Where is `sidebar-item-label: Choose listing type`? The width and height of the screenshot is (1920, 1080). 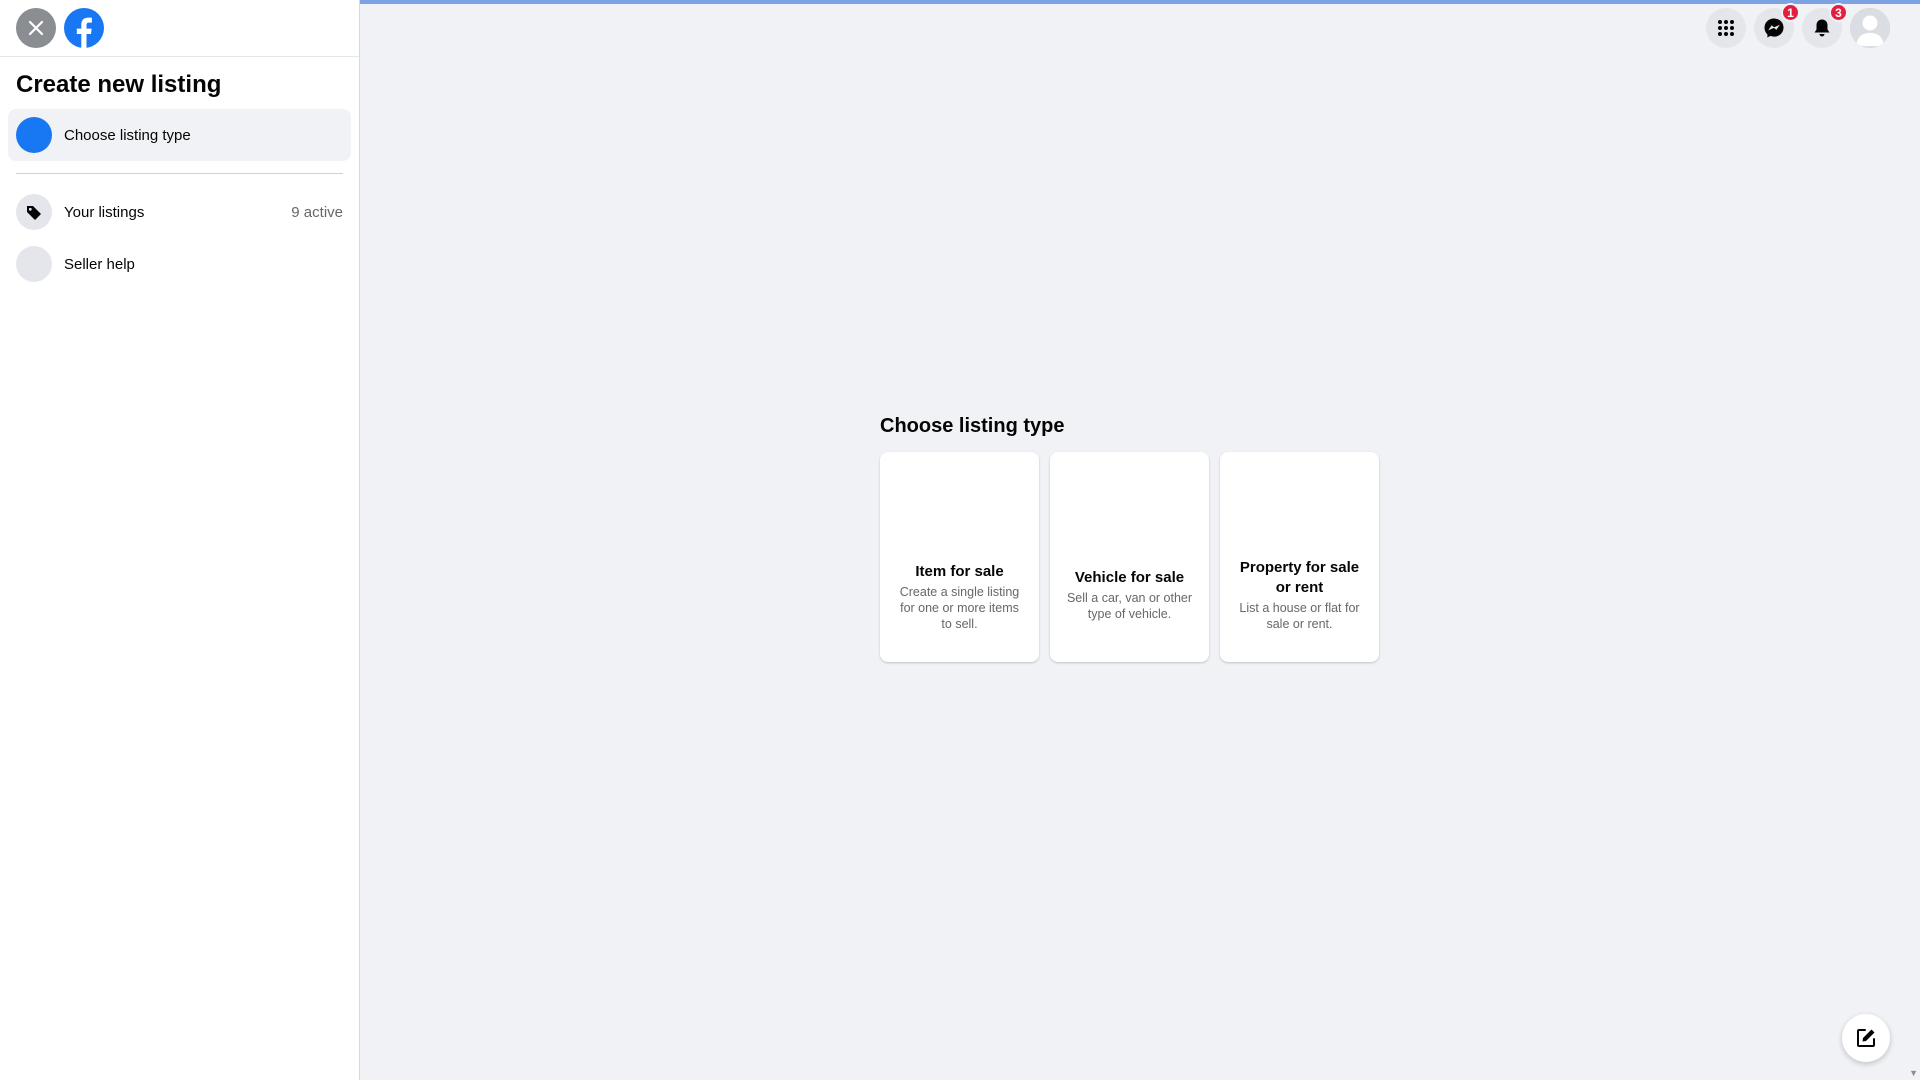 sidebar-item-label: Choose listing type is located at coordinates (127, 135).